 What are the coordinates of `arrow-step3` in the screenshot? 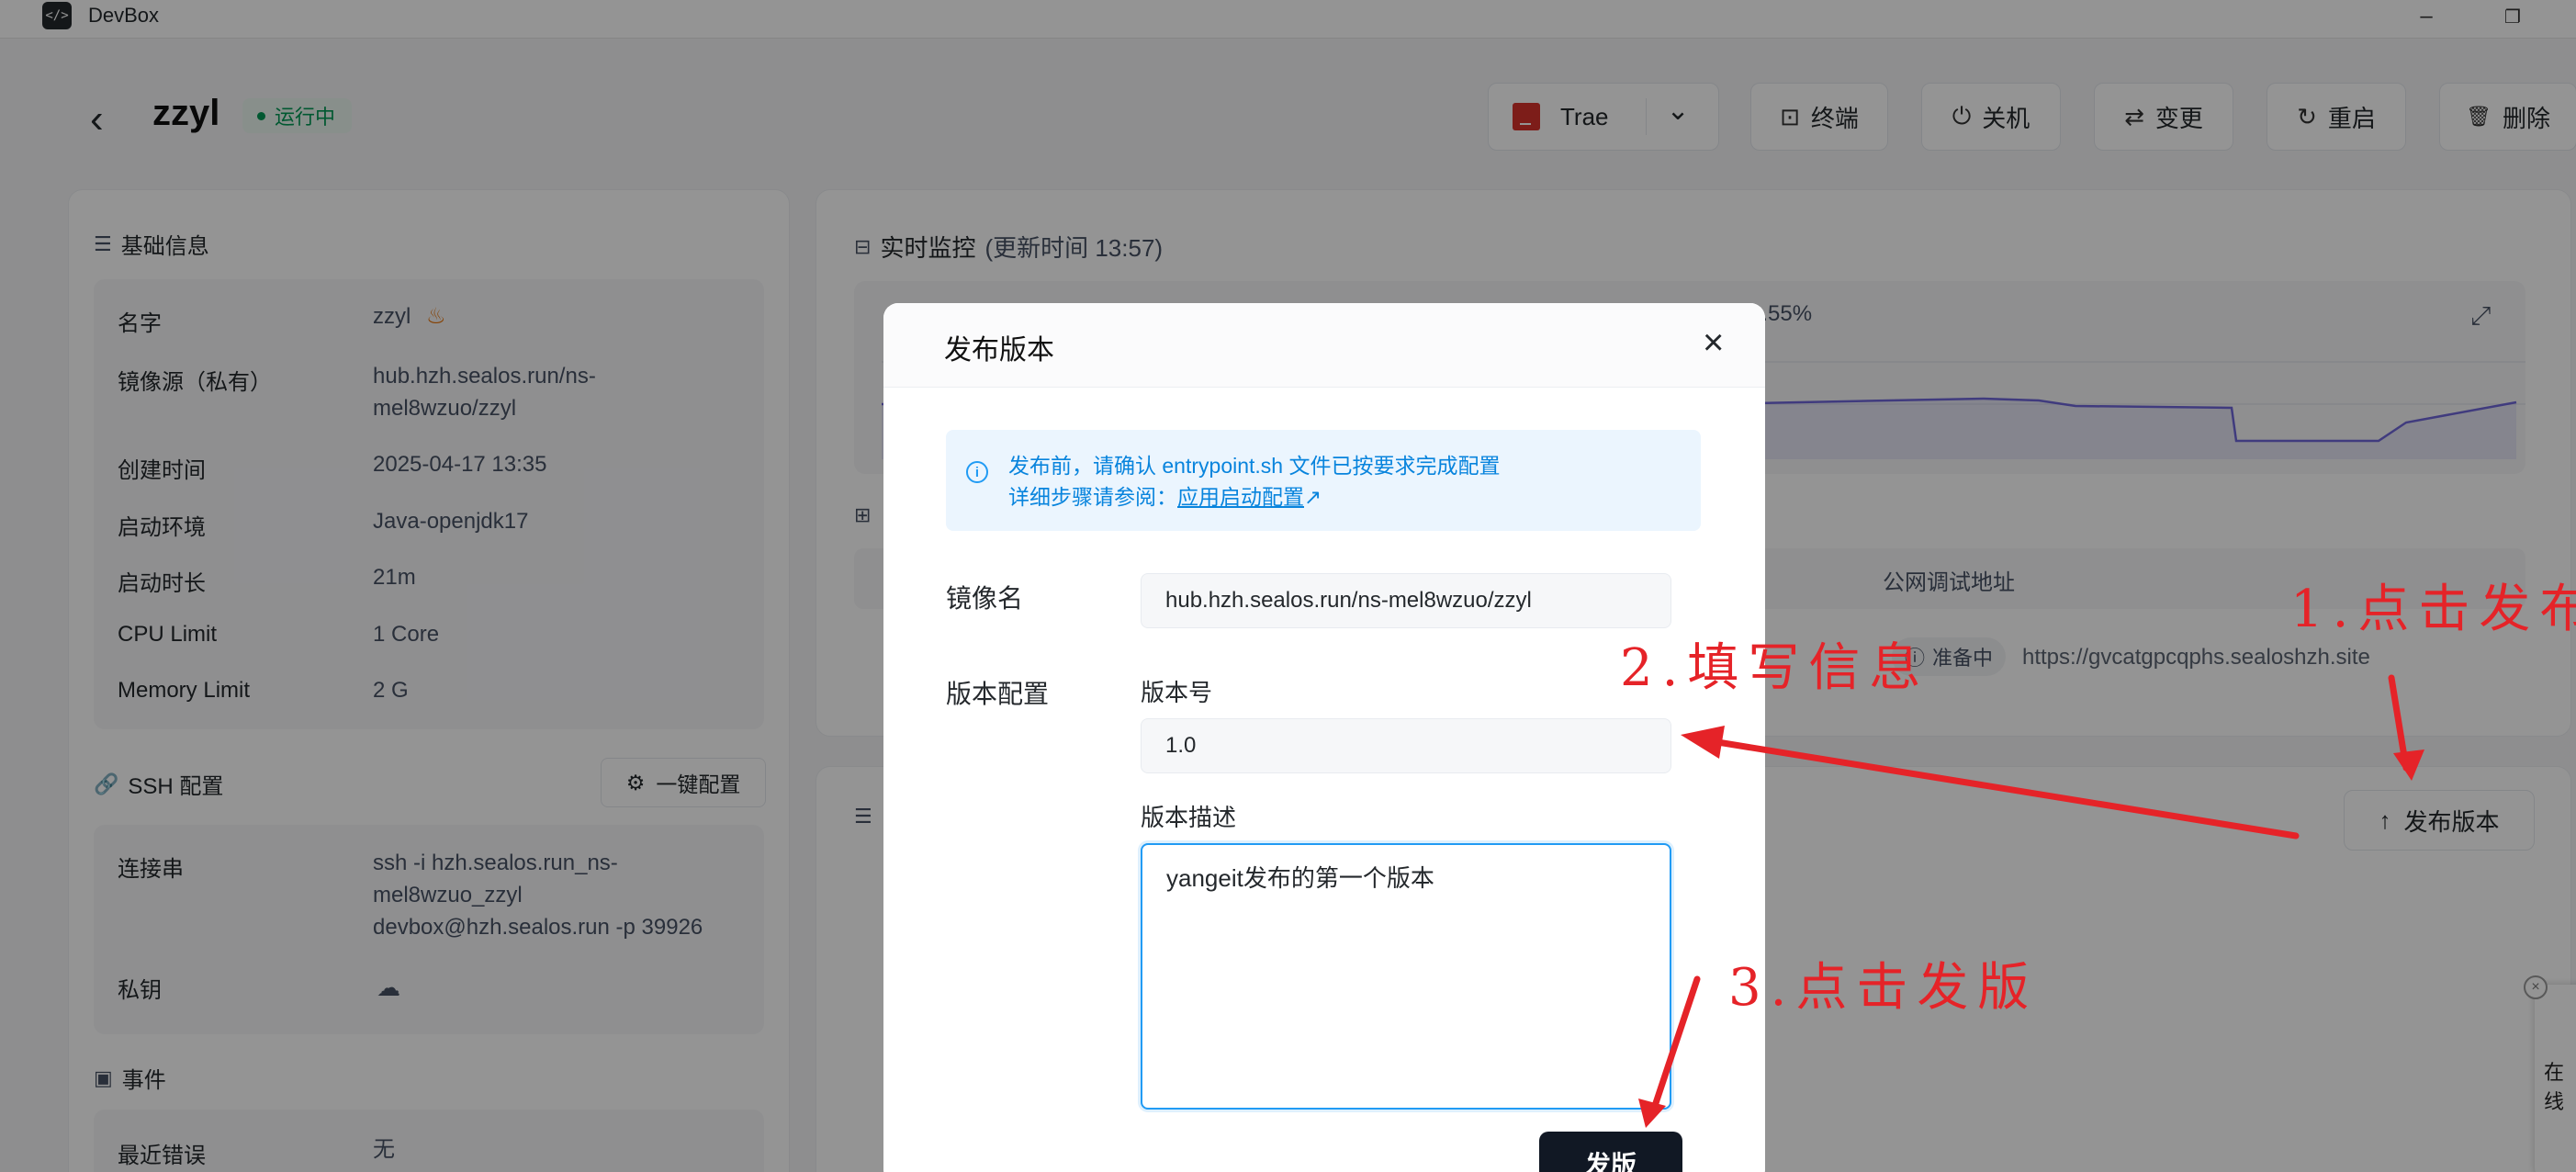 It's located at (1675, 1045).